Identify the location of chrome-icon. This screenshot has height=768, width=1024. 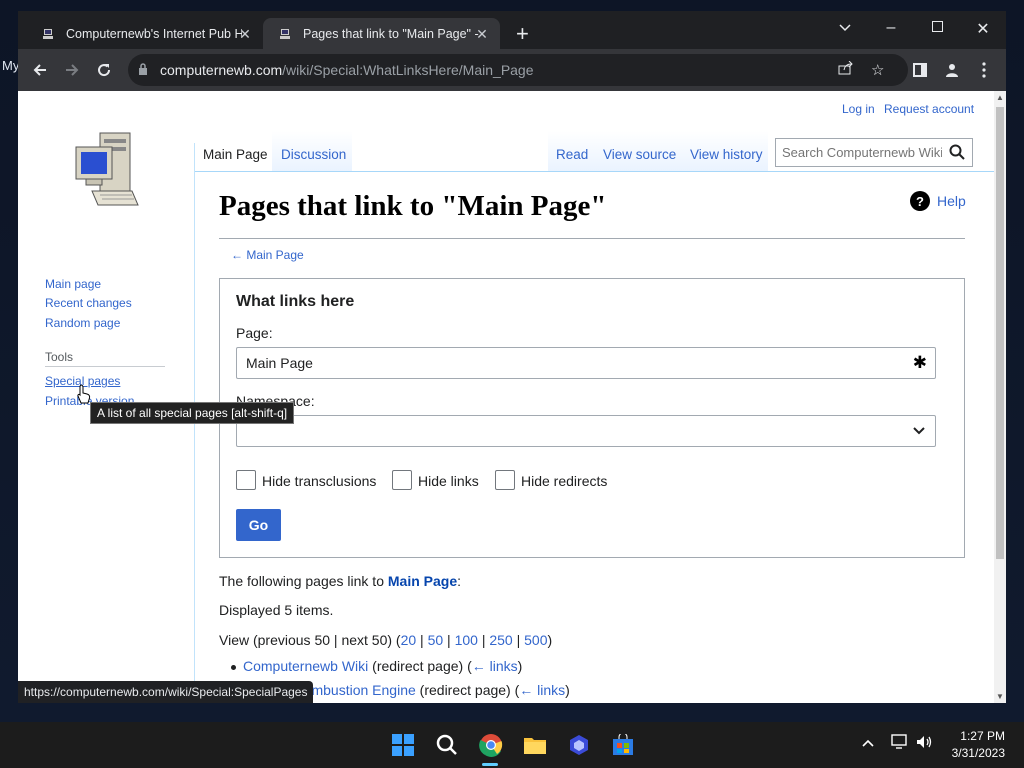
(491, 745).